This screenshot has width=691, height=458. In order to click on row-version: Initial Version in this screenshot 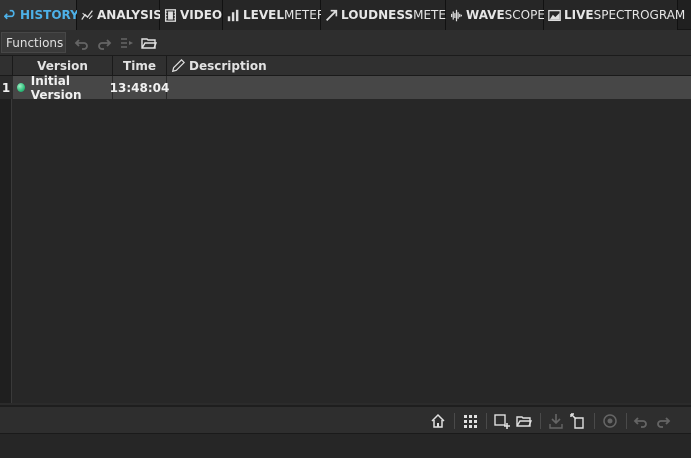, I will do `click(56, 87)`.